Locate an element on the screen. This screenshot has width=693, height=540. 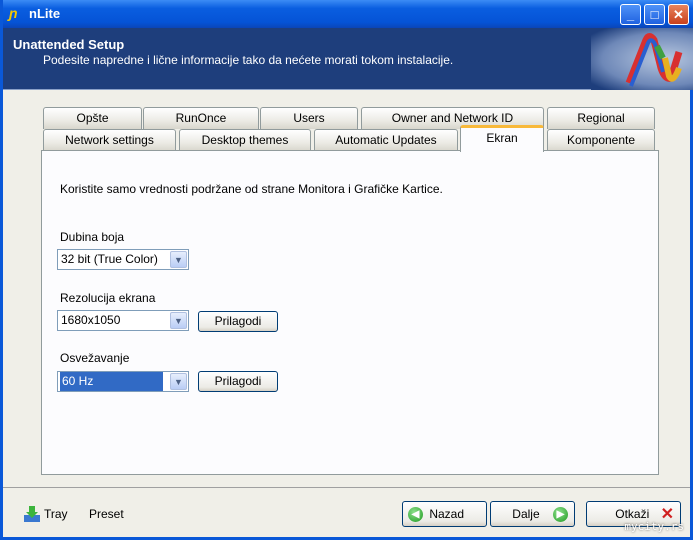
refresh-select: 60 Hz ▼ is located at coordinates (123, 381).